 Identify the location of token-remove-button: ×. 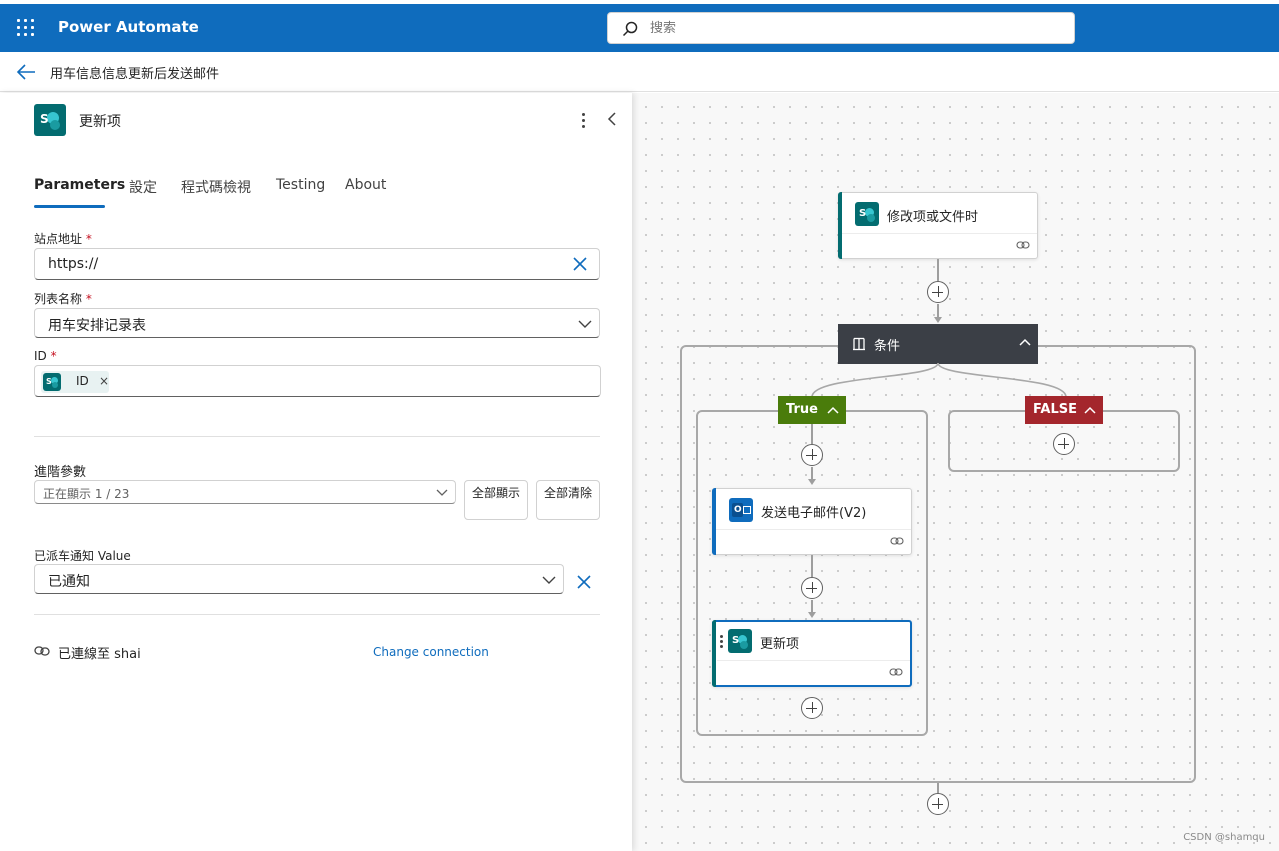
(104, 381).